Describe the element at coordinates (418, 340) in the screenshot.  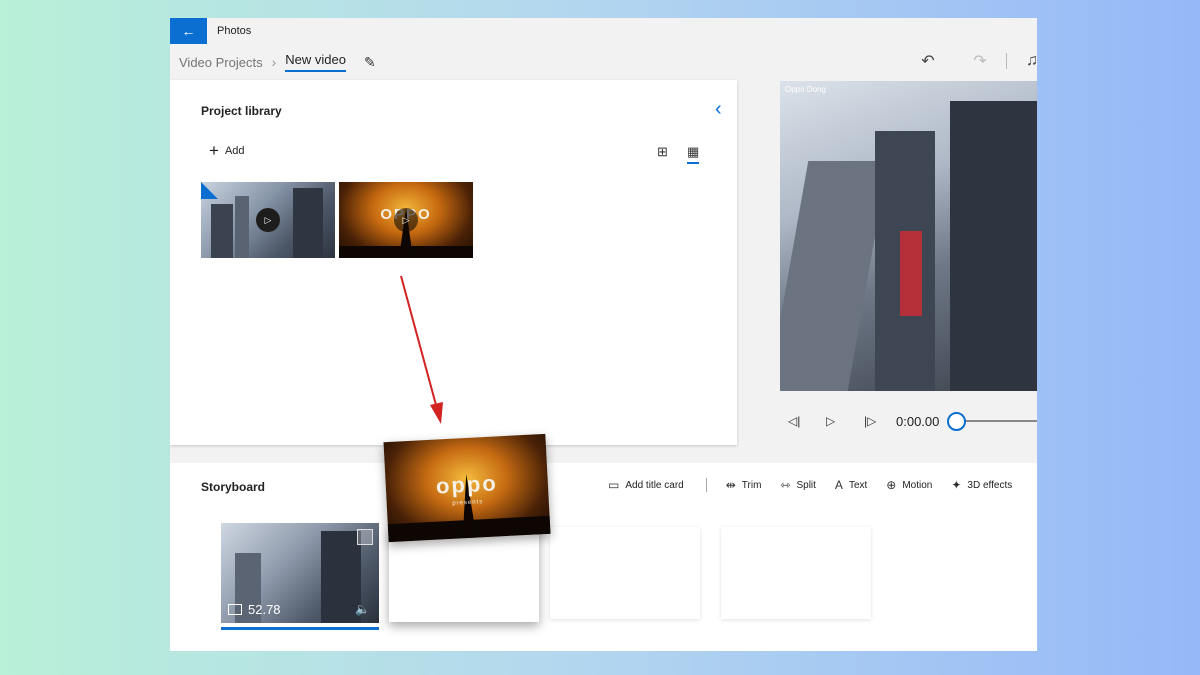
I see `arrow-shaft` at that location.